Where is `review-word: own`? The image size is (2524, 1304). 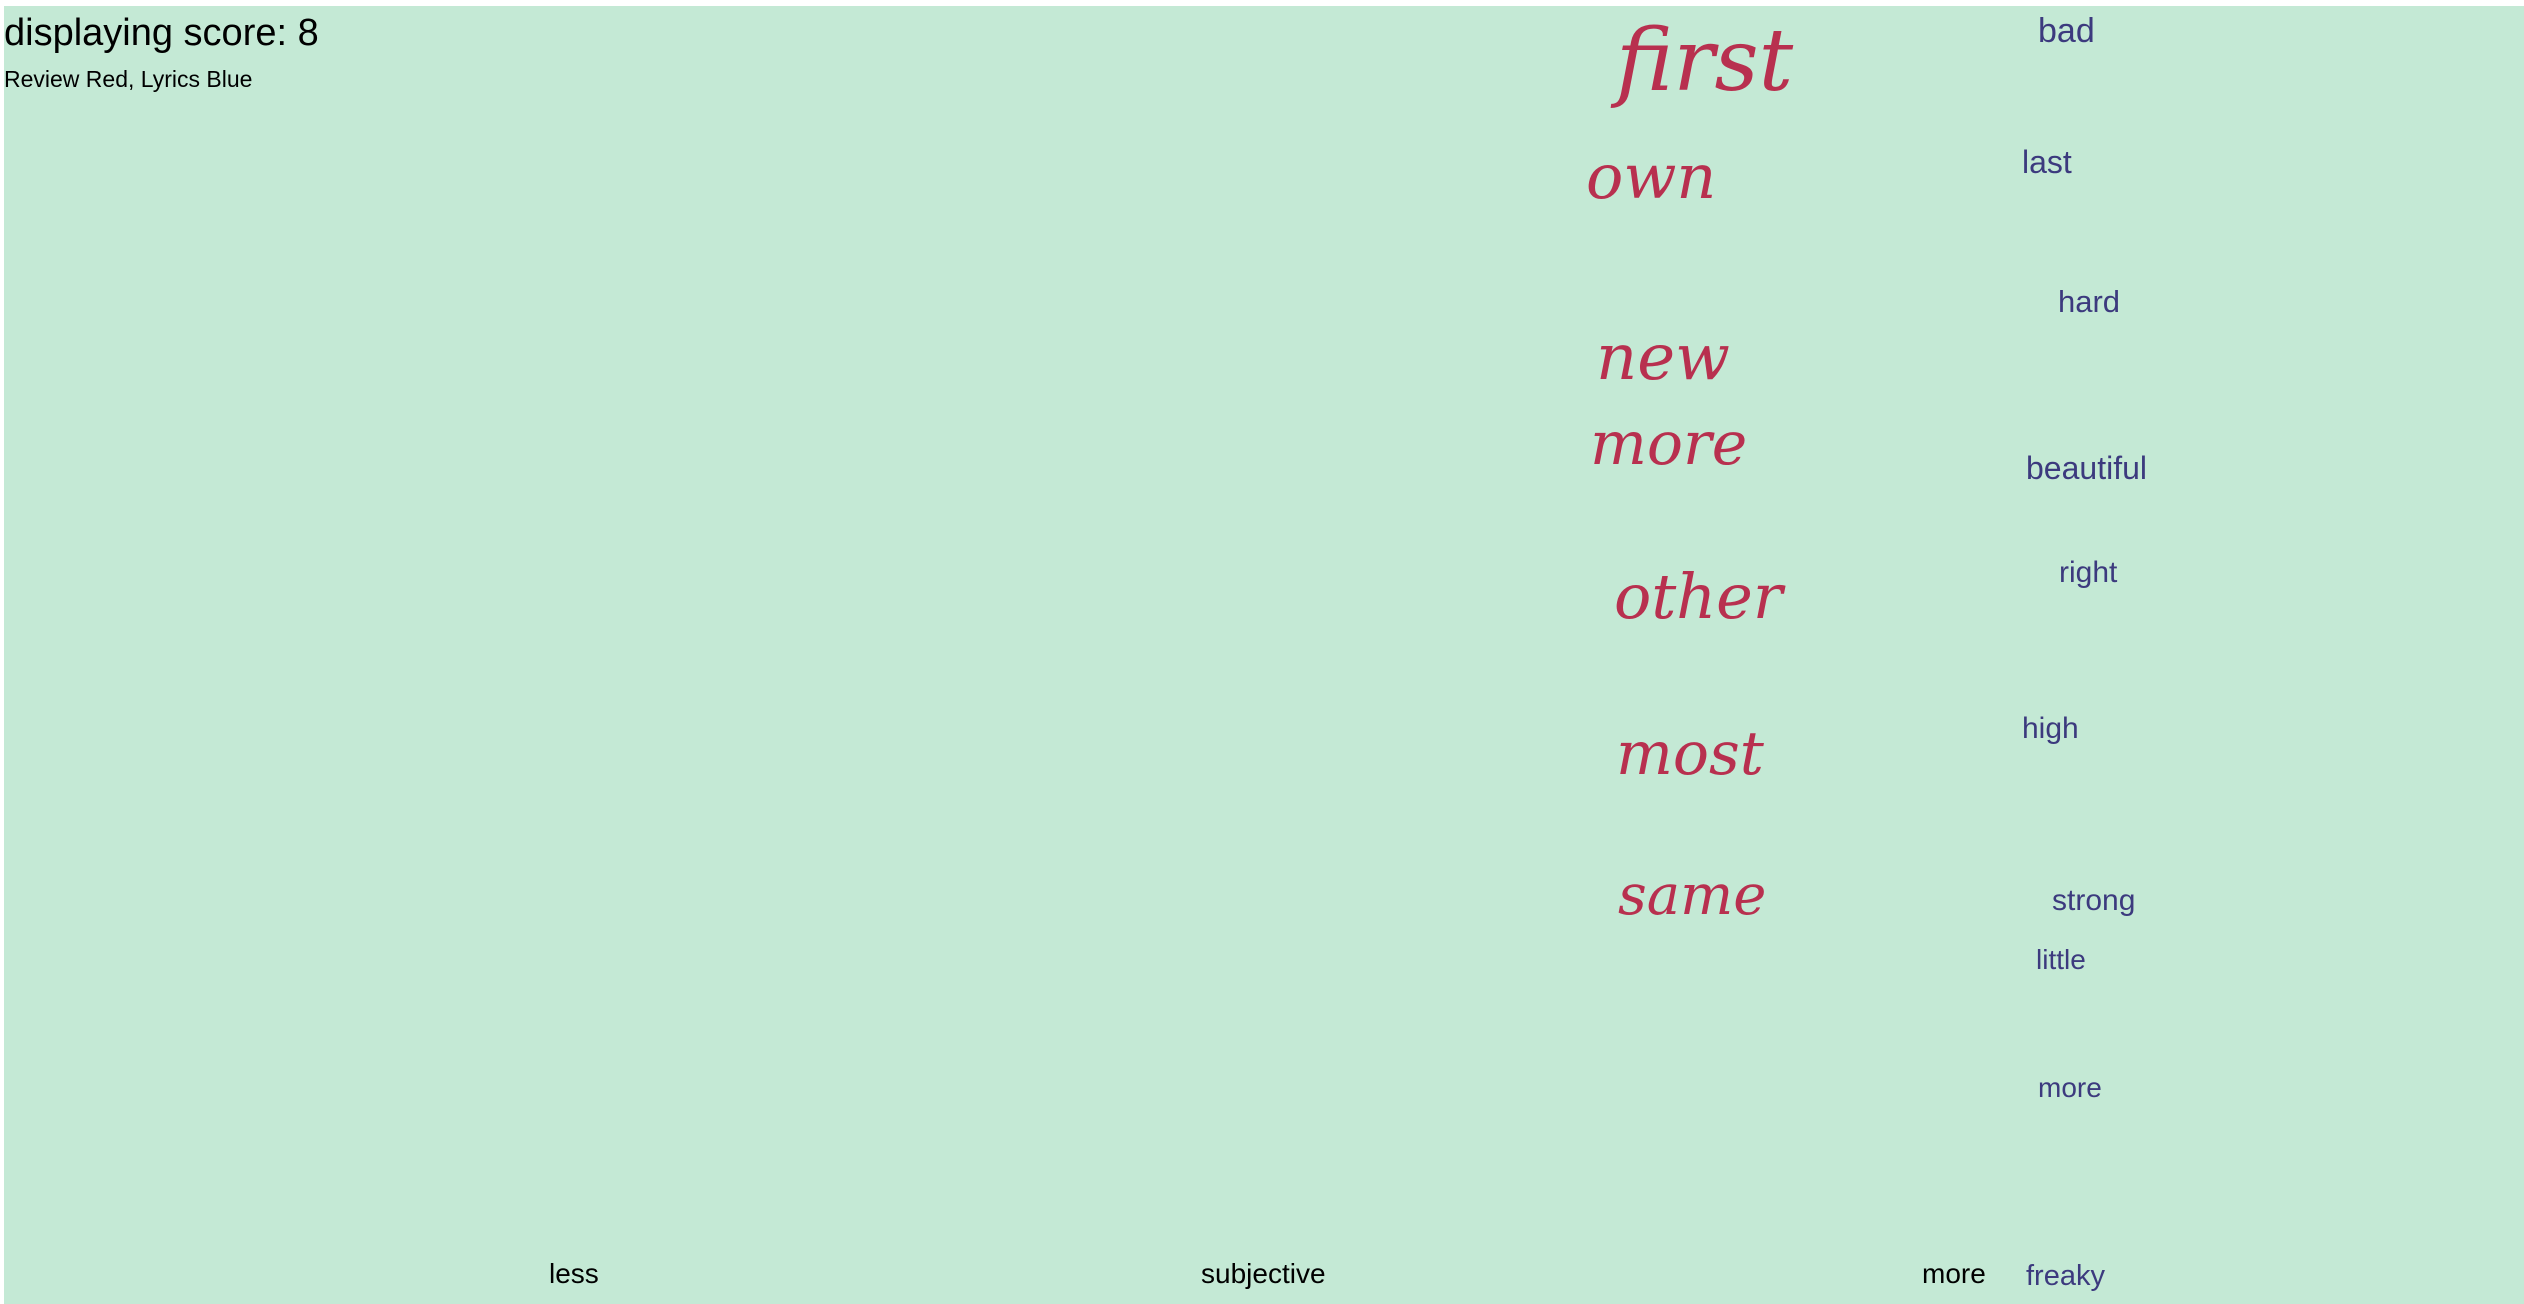 review-word: own is located at coordinates (1651, 176).